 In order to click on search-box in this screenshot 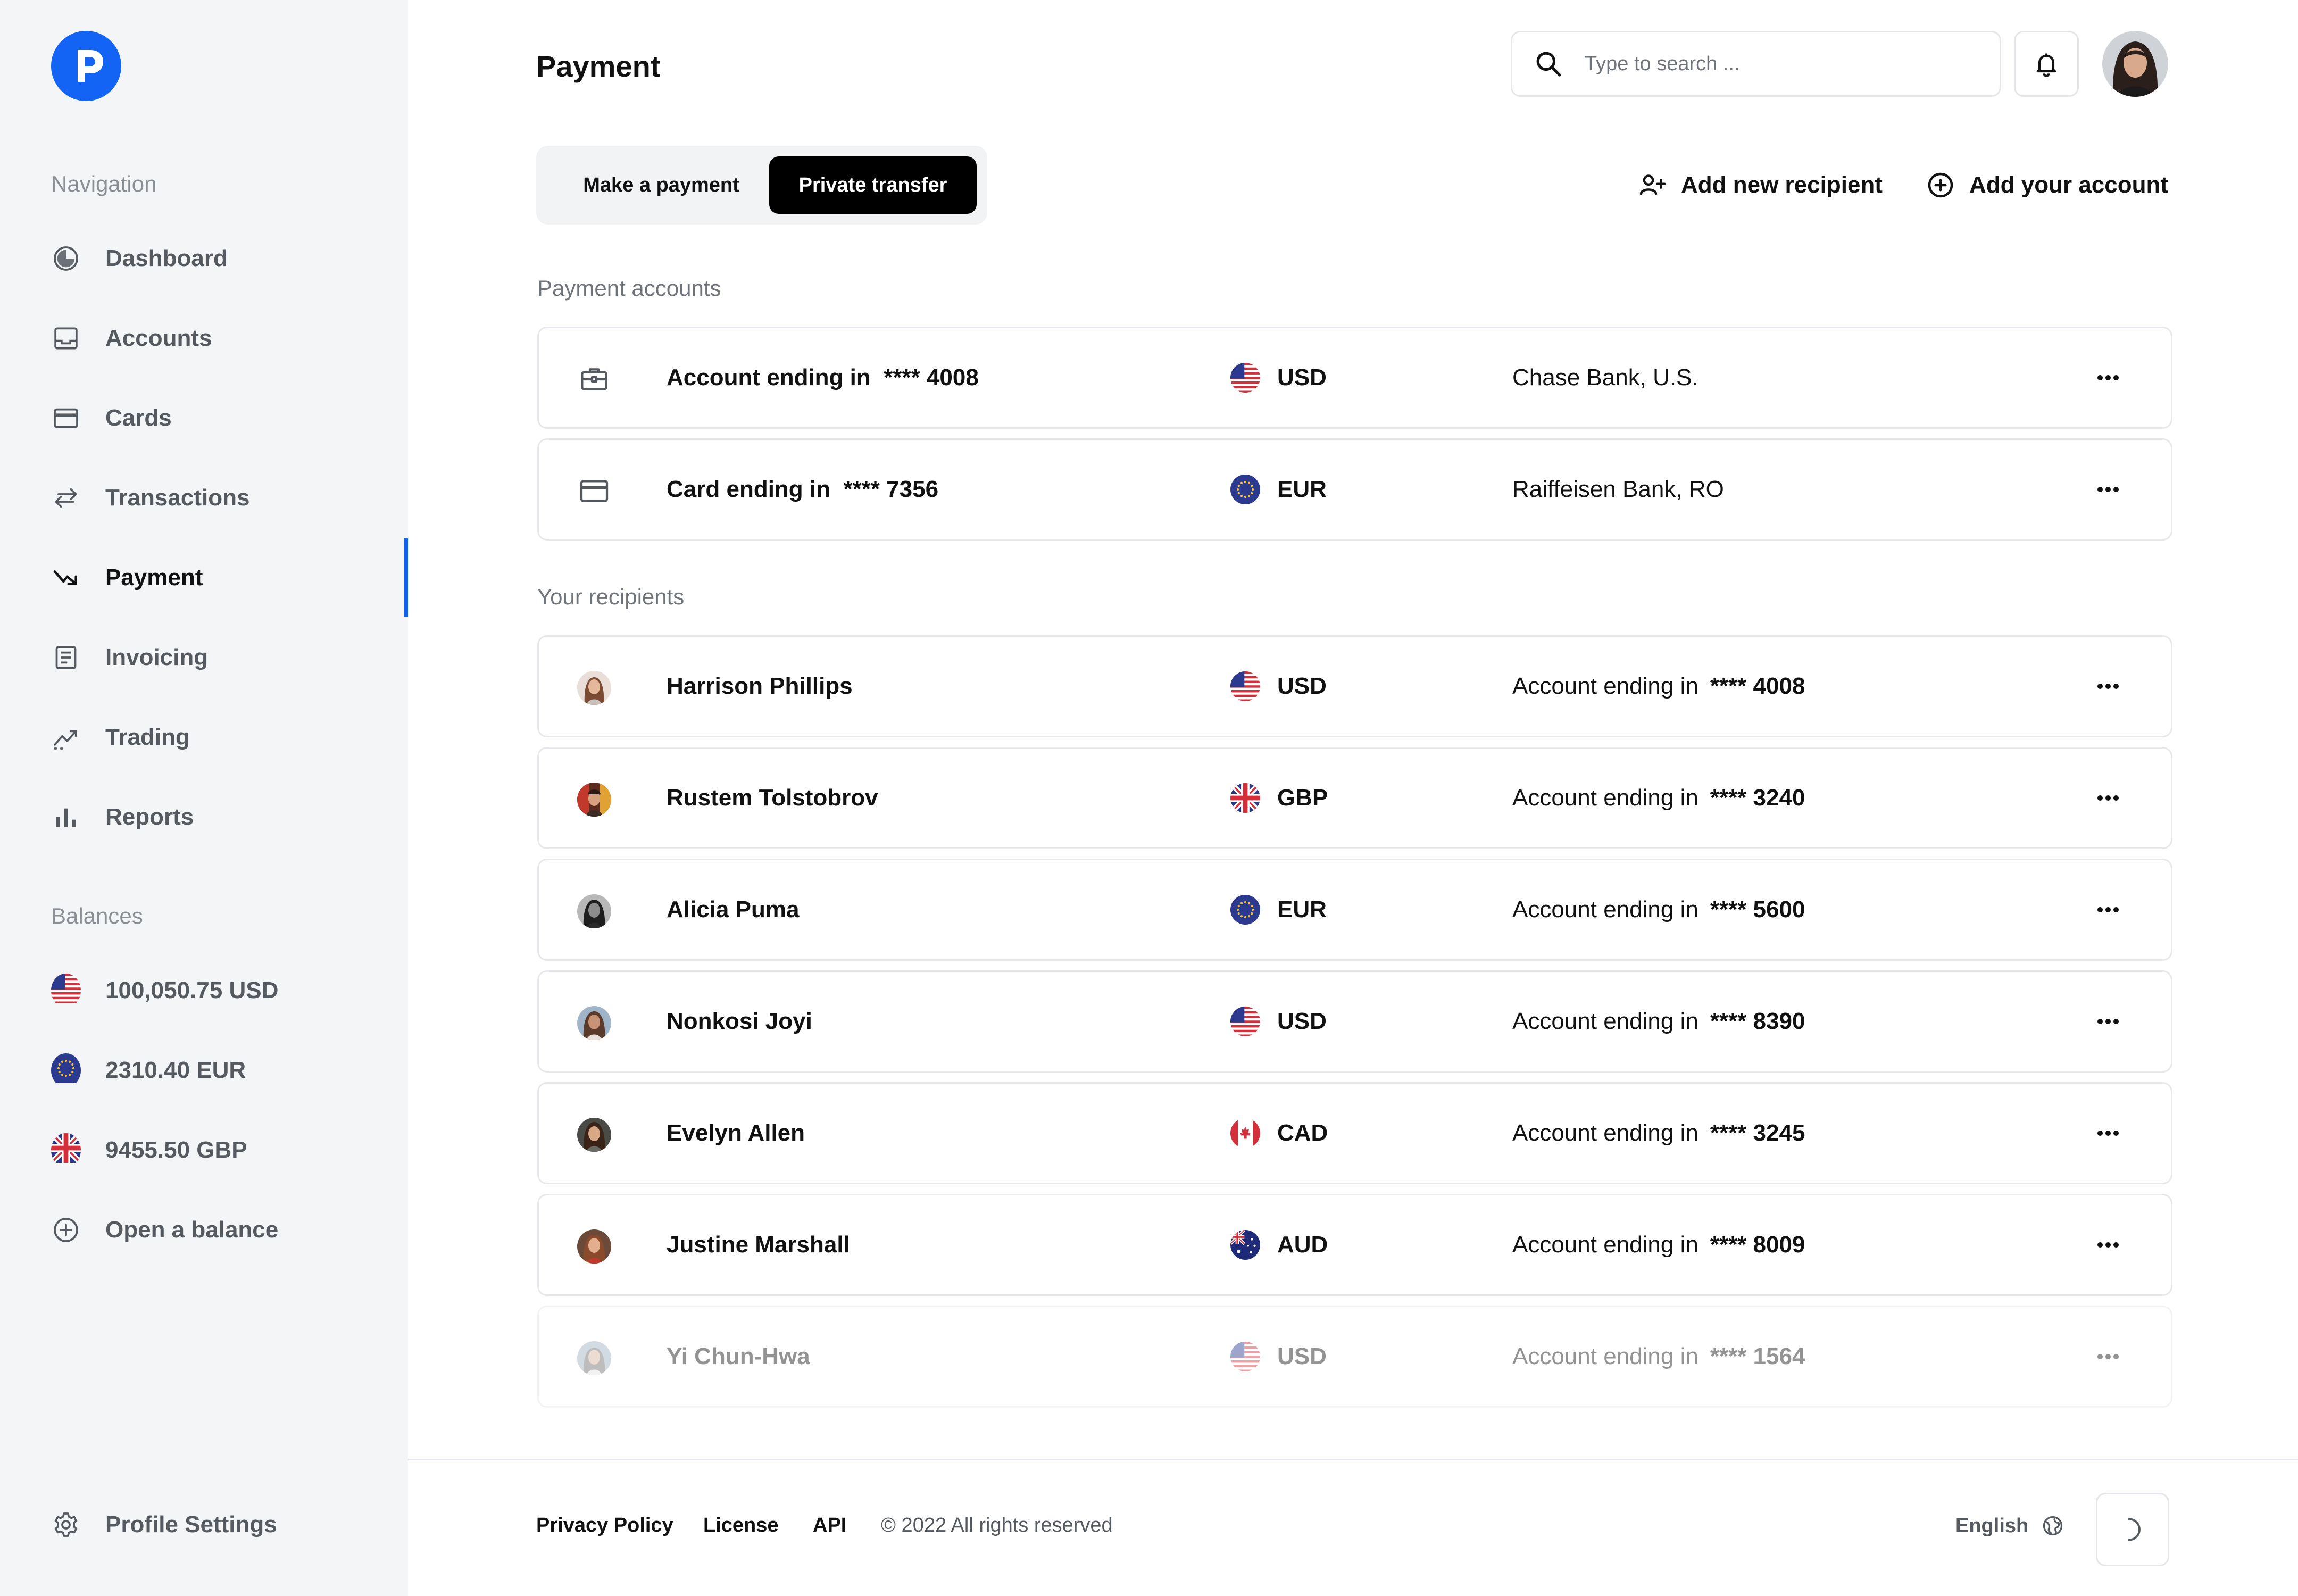, I will do `click(1756, 64)`.